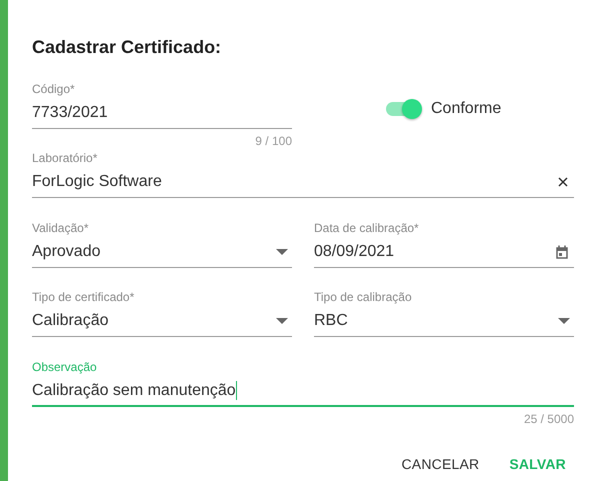 The image size is (592, 481). I want to click on field-label: Tipo de certificado*, so click(83, 297).